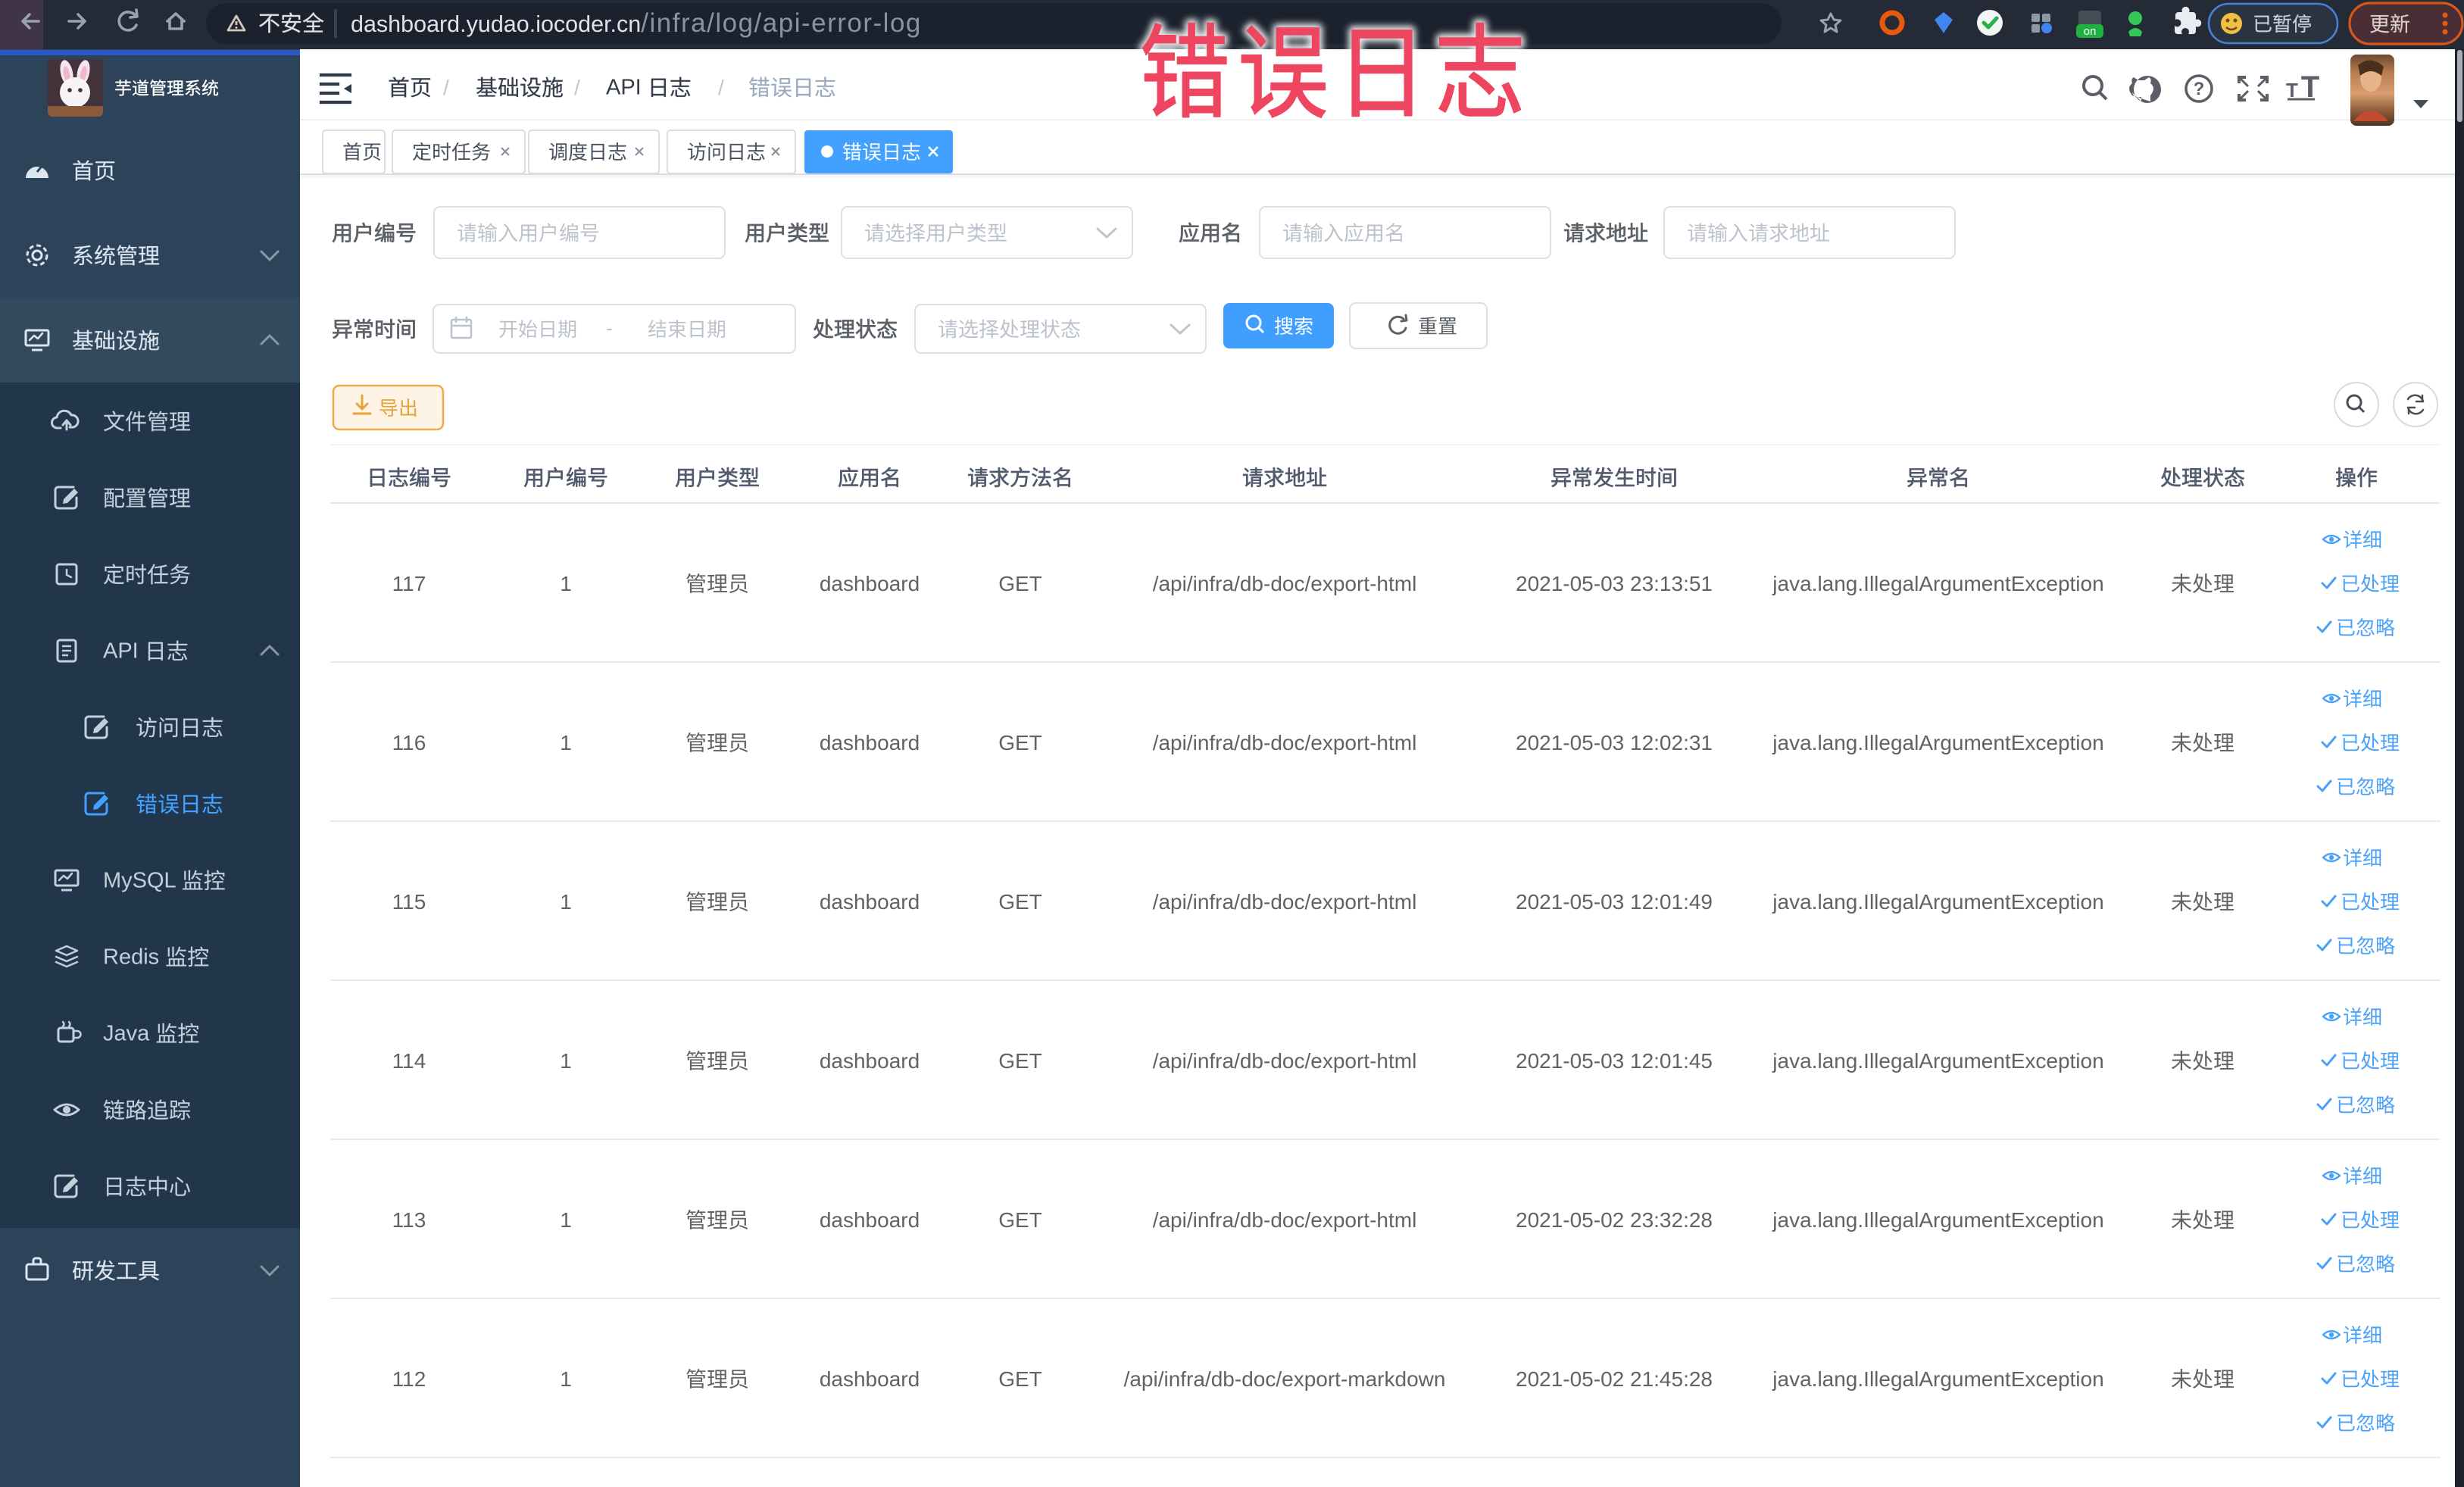  Describe the element at coordinates (781, 23) in the screenshot. I see `svg-text: /infra/log/api-error-log` at that location.